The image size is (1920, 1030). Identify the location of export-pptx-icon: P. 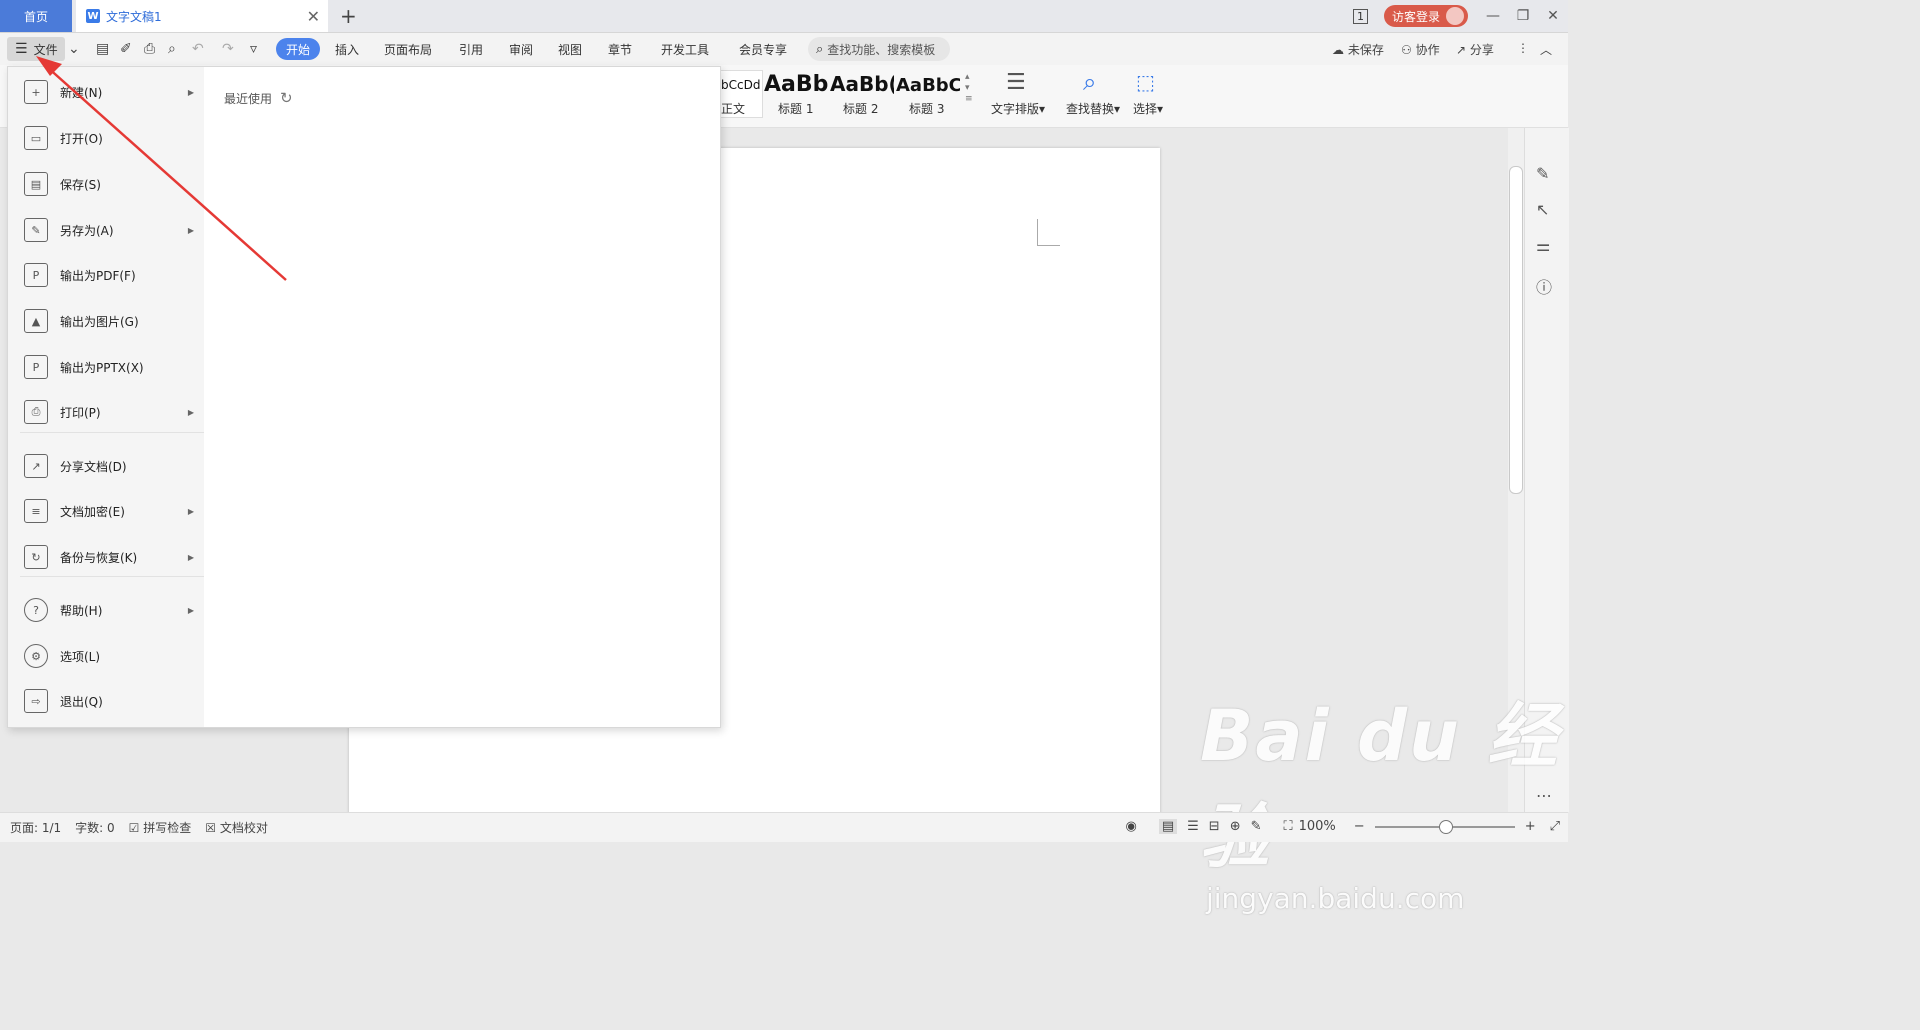
(36, 367).